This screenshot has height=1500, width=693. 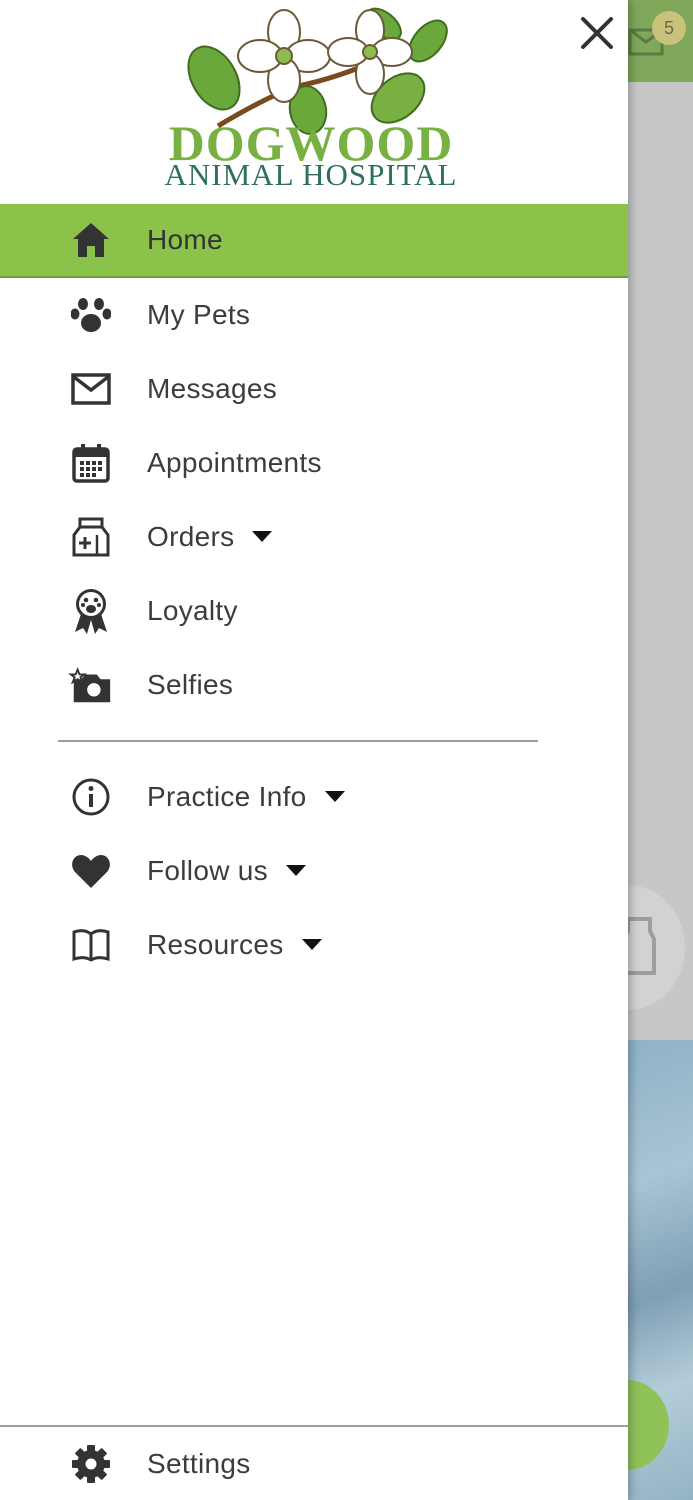 What do you see at coordinates (199, 1463) in the screenshot?
I see `menu-item-label: Settings` at bounding box center [199, 1463].